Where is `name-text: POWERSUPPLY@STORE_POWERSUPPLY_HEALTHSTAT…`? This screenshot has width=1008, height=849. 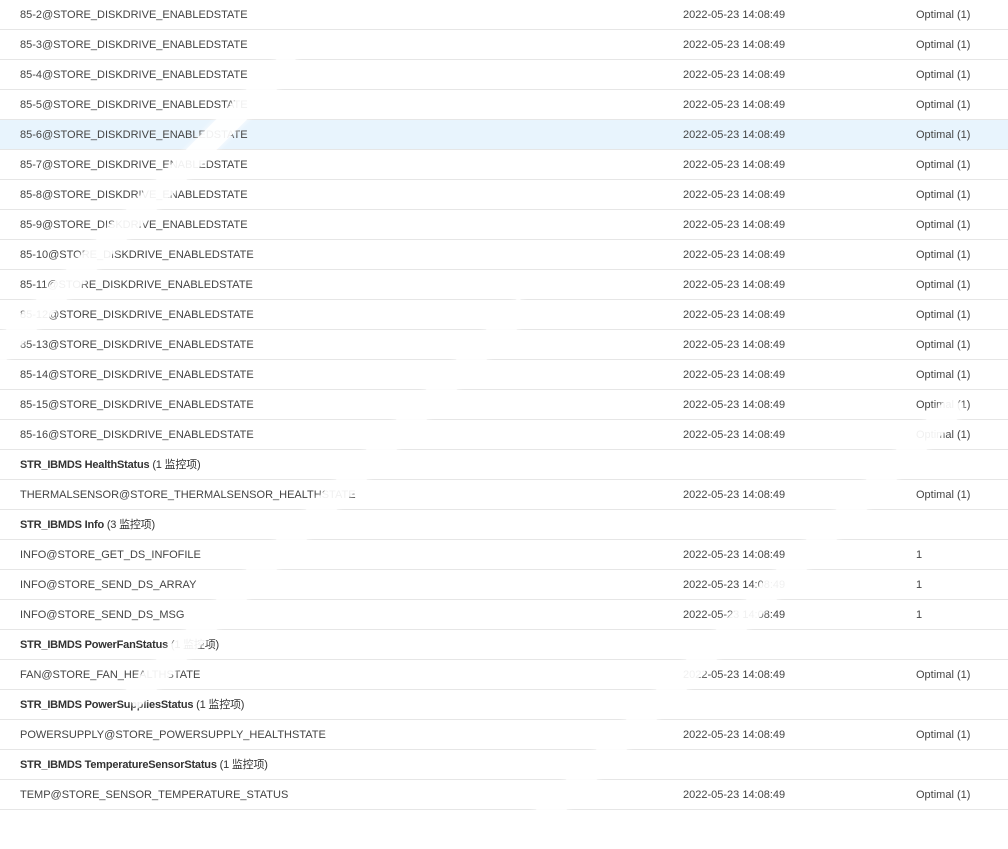 name-text: POWERSUPPLY@STORE_POWERSUPPLY_HEALTHSTAT… is located at coordinates (173, 735).